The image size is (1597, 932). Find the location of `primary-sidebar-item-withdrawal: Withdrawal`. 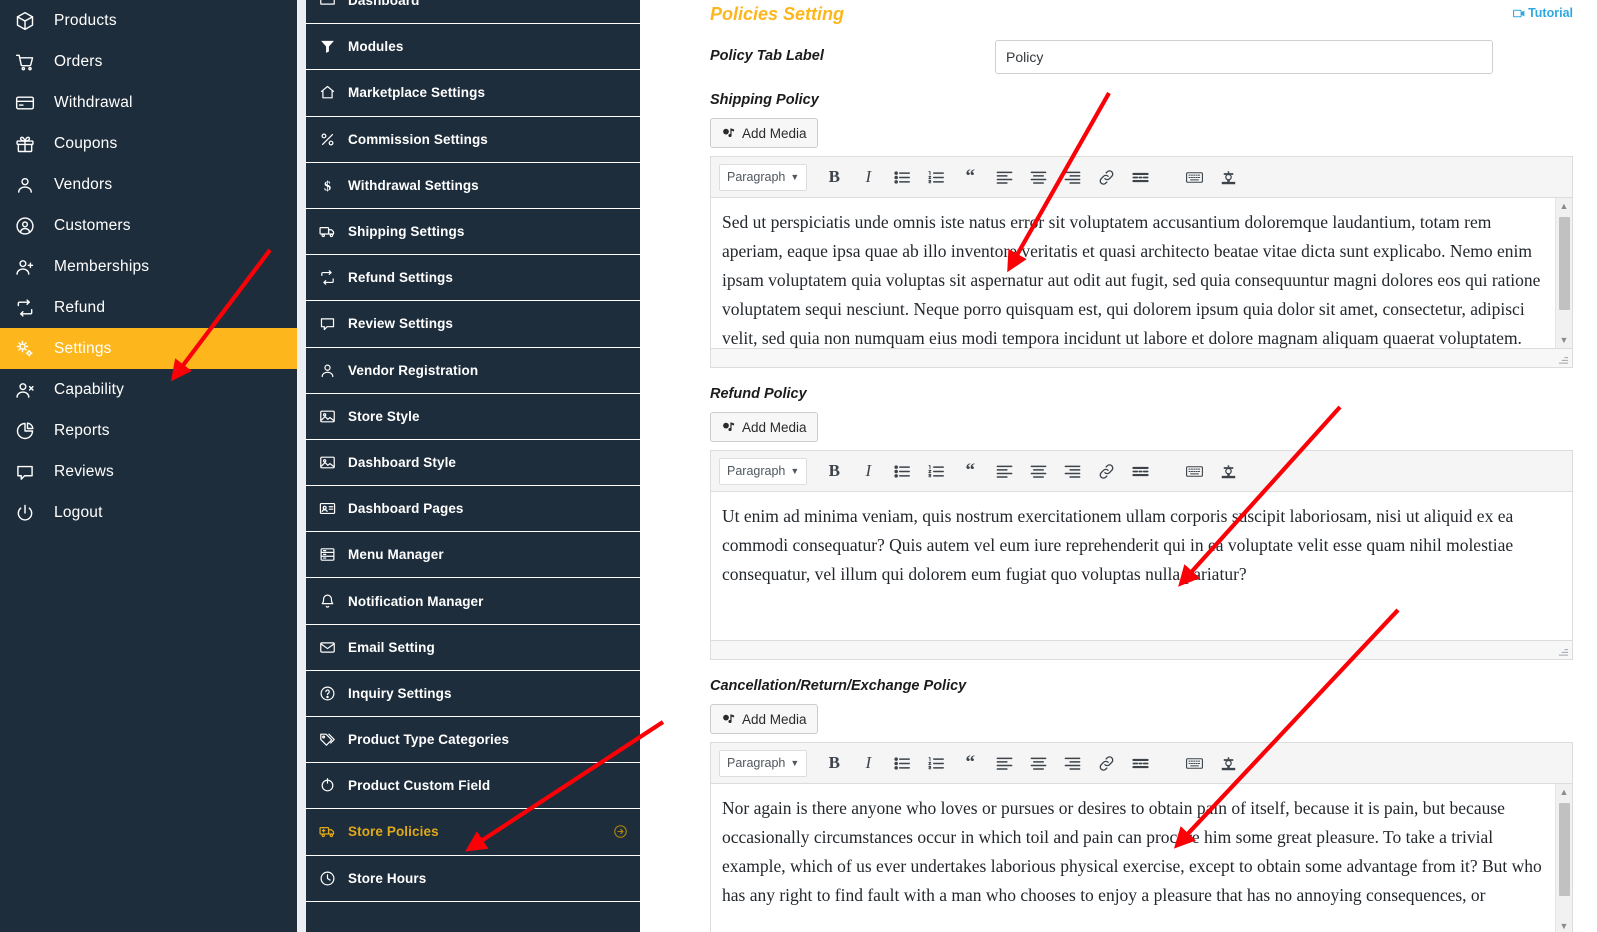

primary-sidebar-item-withdrawal: Withdrawal is located at coordinates (148, 102).